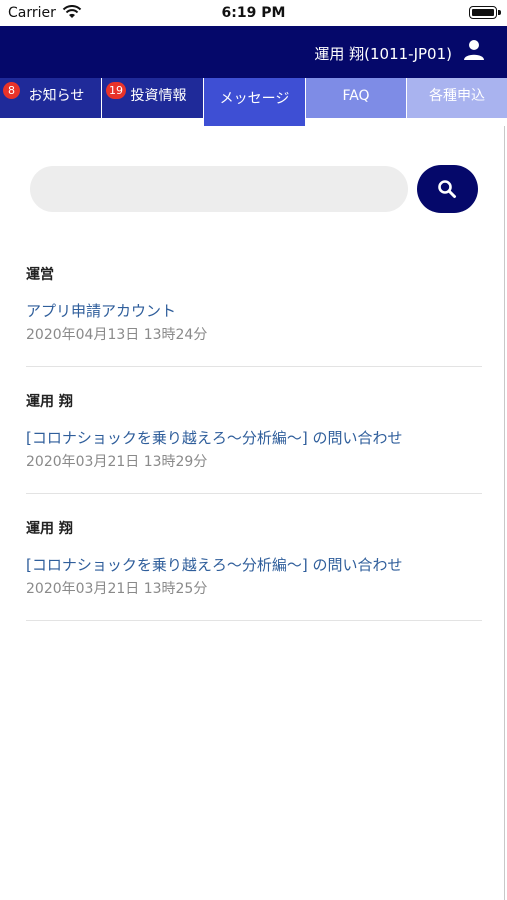 This screenshot has height=900, width=507. What do you see at coordinates (485, 12) in the screenshot?
I see `battery-icon` at bounding box center [485, 12].